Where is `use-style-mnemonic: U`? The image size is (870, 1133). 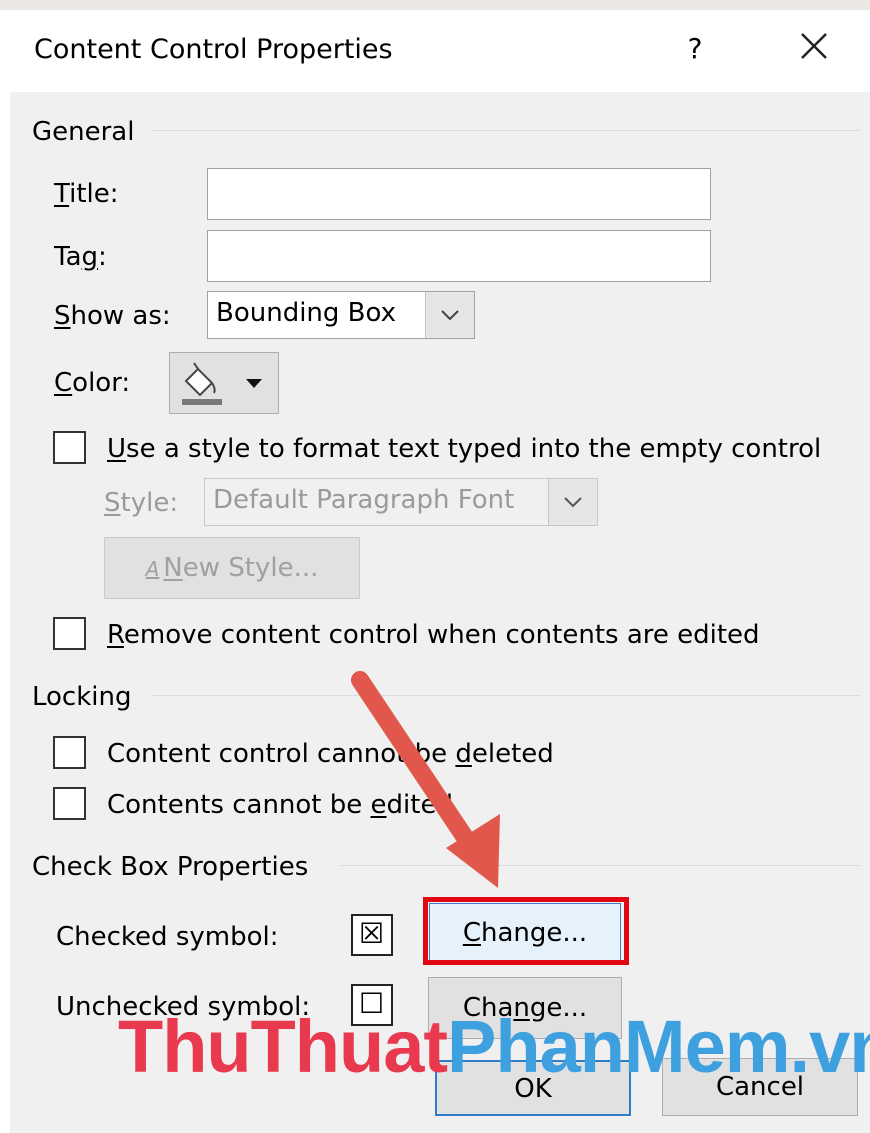 use-style-mnemonic: U is located at coordinates (117, 449).